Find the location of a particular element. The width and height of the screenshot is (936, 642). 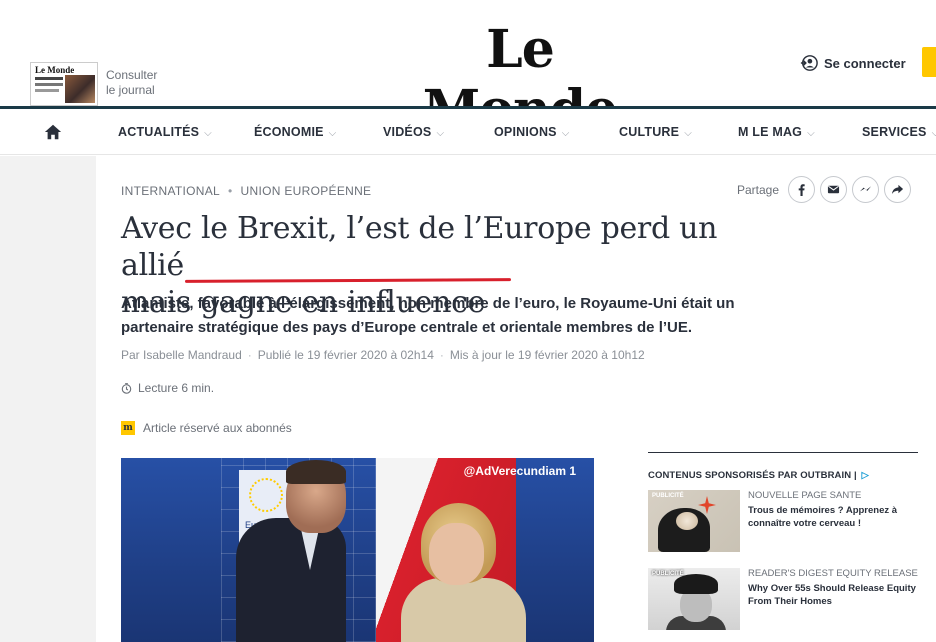

nav-item-culture: CULTURE ⌵ is located at coordinates (655, 132).